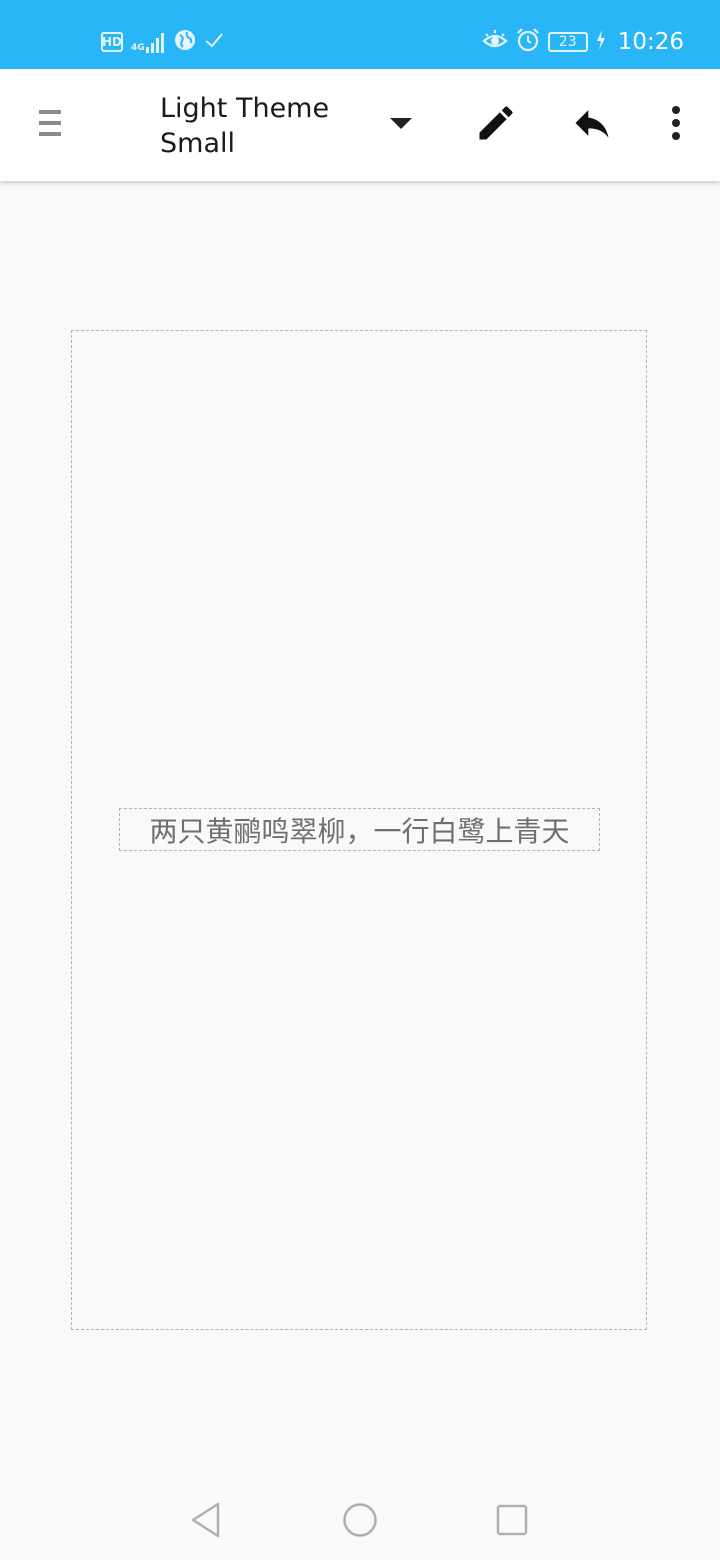 The image size is (720, 1560). Describe the element at coordinates (567, 42) in the screenshot. I see `battery-icon: 23` at that location.